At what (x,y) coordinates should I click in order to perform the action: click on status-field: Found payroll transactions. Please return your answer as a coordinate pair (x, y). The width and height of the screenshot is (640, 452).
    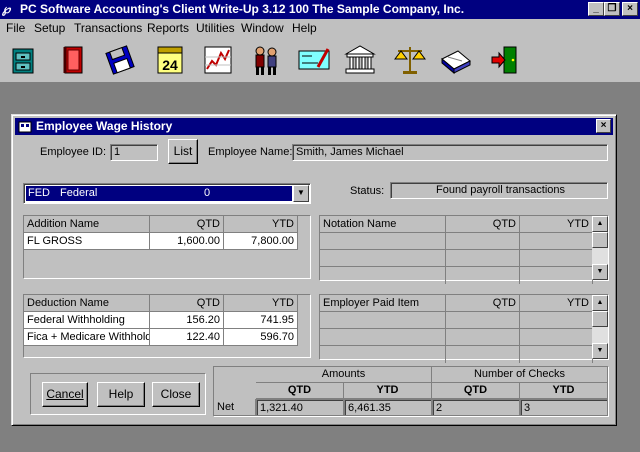
    Looking at the image, I should click on (499, 190).